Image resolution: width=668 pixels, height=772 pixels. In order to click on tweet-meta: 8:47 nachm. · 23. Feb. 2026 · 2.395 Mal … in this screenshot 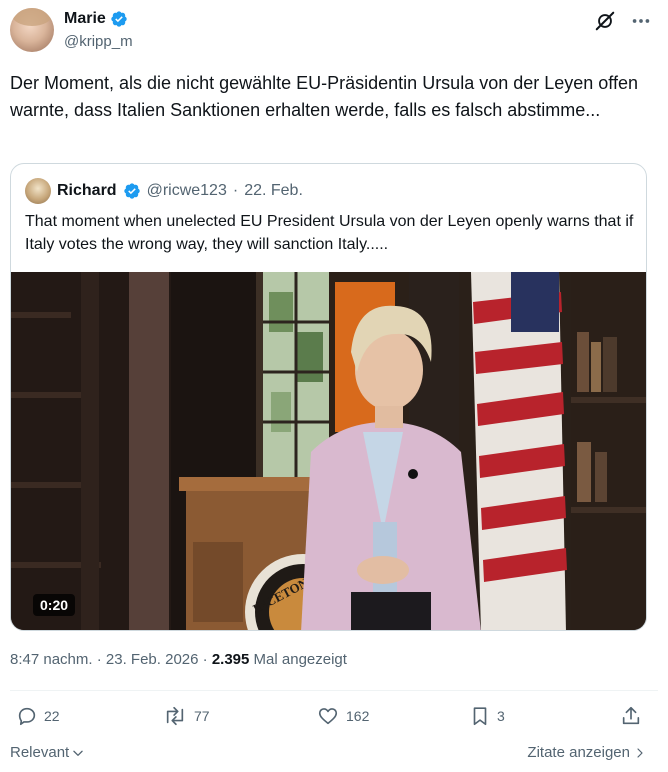, I will do `click(178, 659)`.